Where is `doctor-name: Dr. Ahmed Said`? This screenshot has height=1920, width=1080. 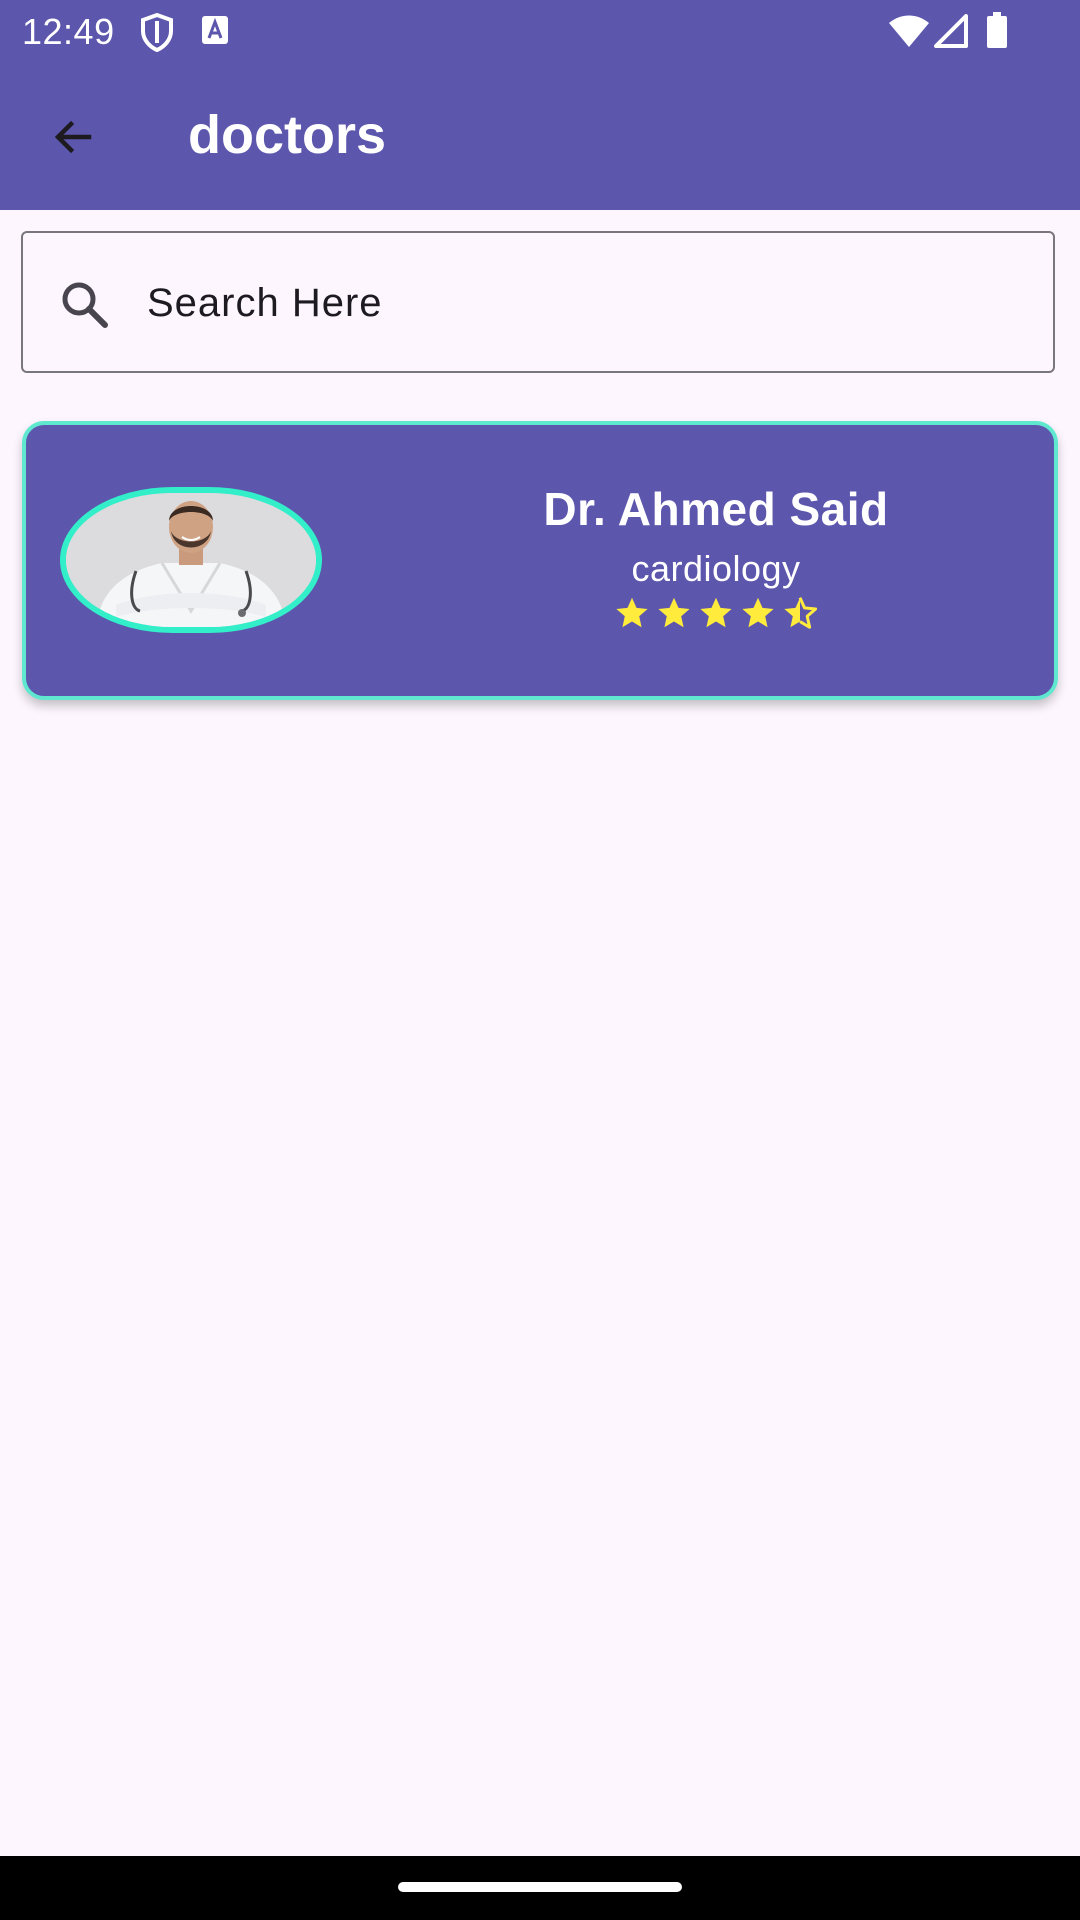 doctor-name: Dr. Ahmed Said is located at coordinates (716, 509).